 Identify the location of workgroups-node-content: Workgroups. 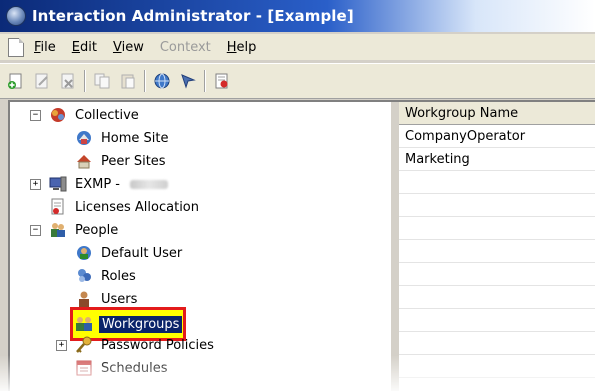
(128, 324).